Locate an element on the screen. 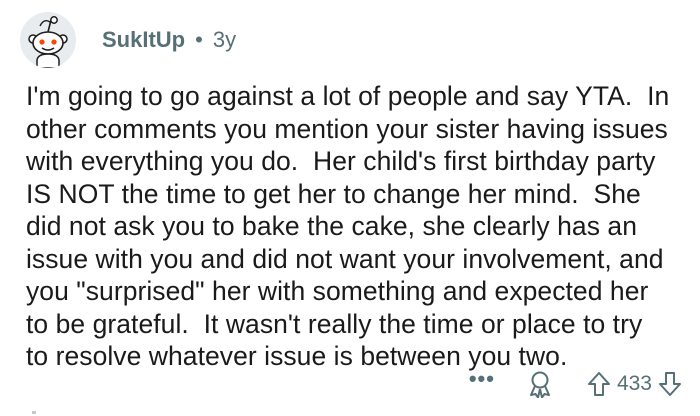  avatar is located at coordinates (48, 40).